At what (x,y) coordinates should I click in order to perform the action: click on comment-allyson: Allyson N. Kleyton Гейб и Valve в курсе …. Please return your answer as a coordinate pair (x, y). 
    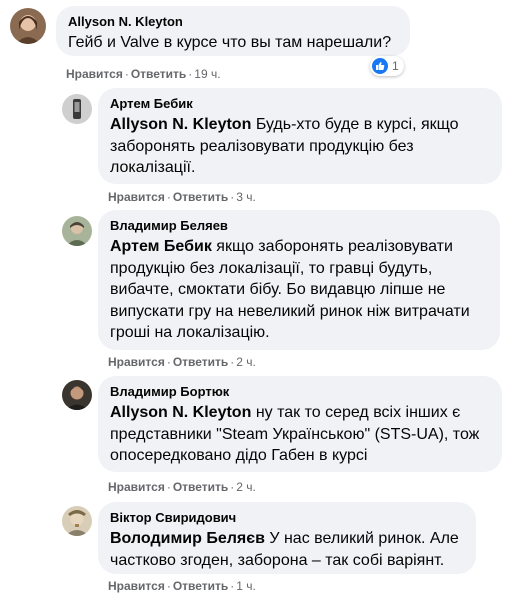
    Looking at the image, I should click on (264, 43).